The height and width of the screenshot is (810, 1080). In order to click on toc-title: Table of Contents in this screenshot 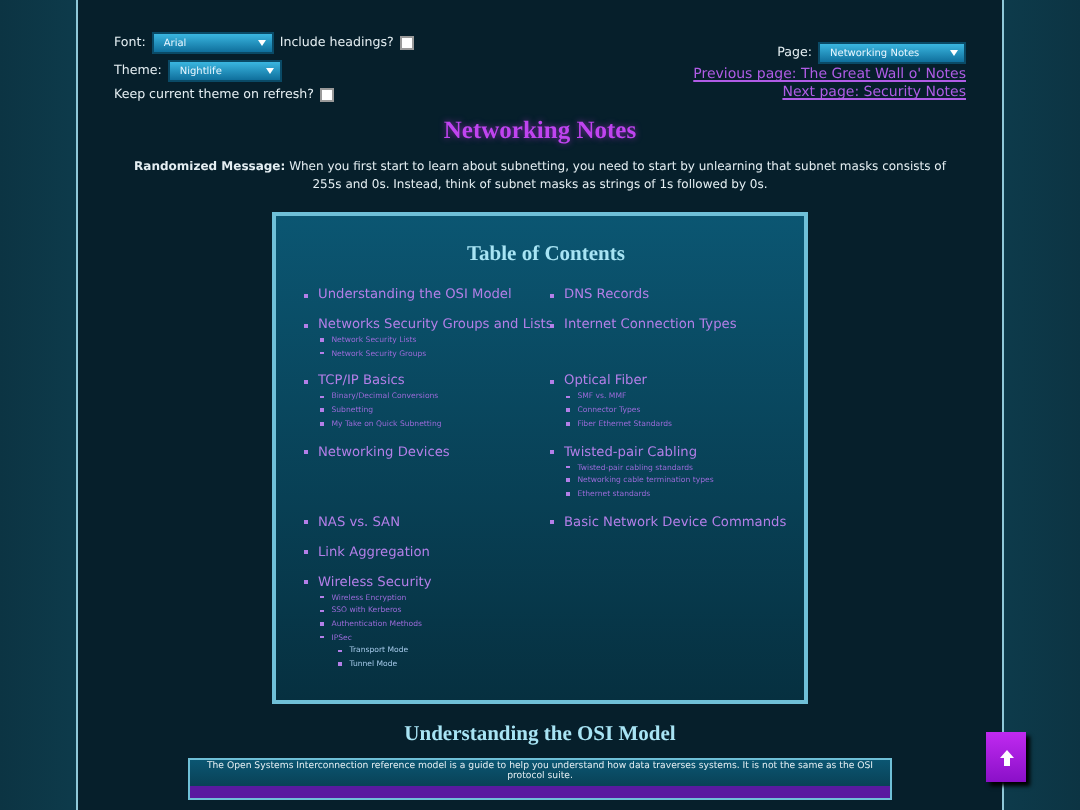, I will do `click(546, 255)`.